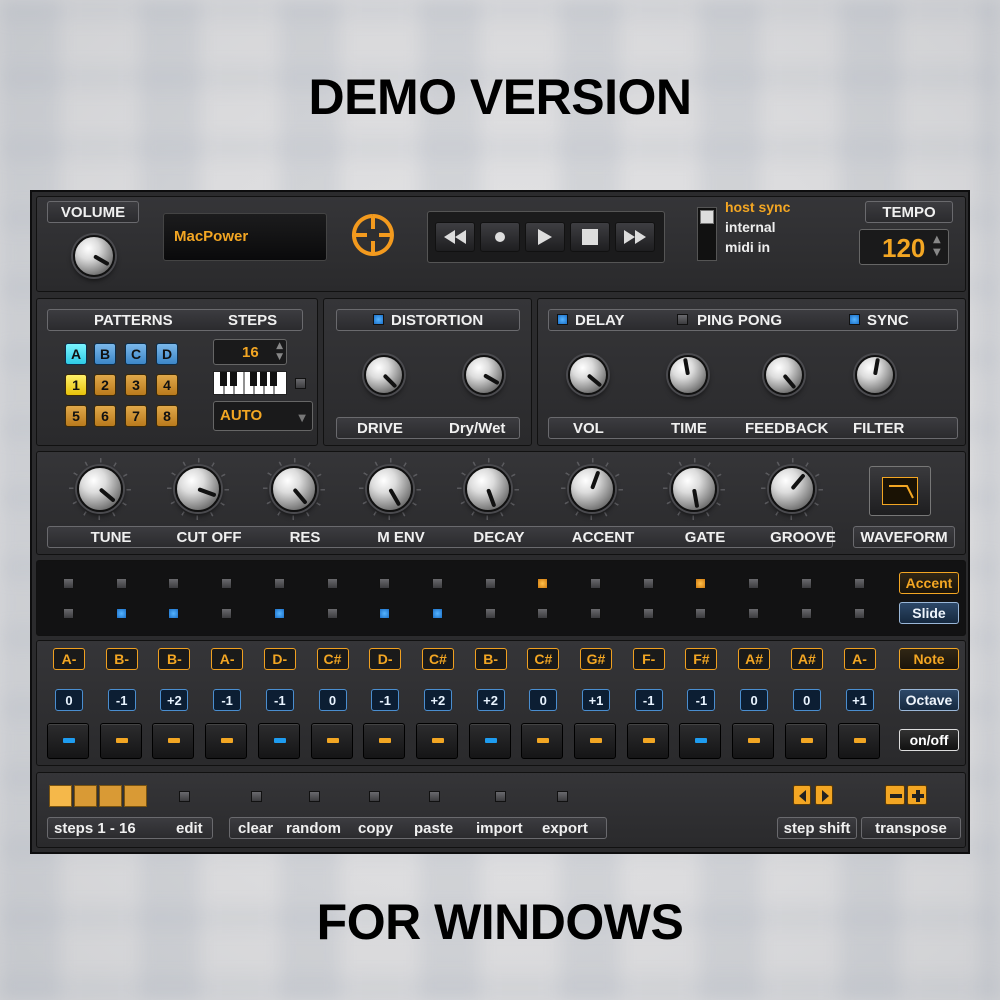  What do you see at coordinates (592, 489) in the screenshot?
I see `accent-knob` at bounding box center [592, 489].